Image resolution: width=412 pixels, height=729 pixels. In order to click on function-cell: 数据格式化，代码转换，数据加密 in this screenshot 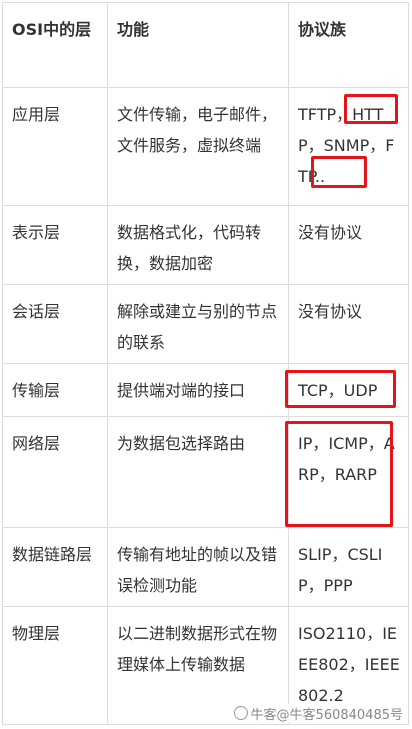, I will do `click(198, 245)`.